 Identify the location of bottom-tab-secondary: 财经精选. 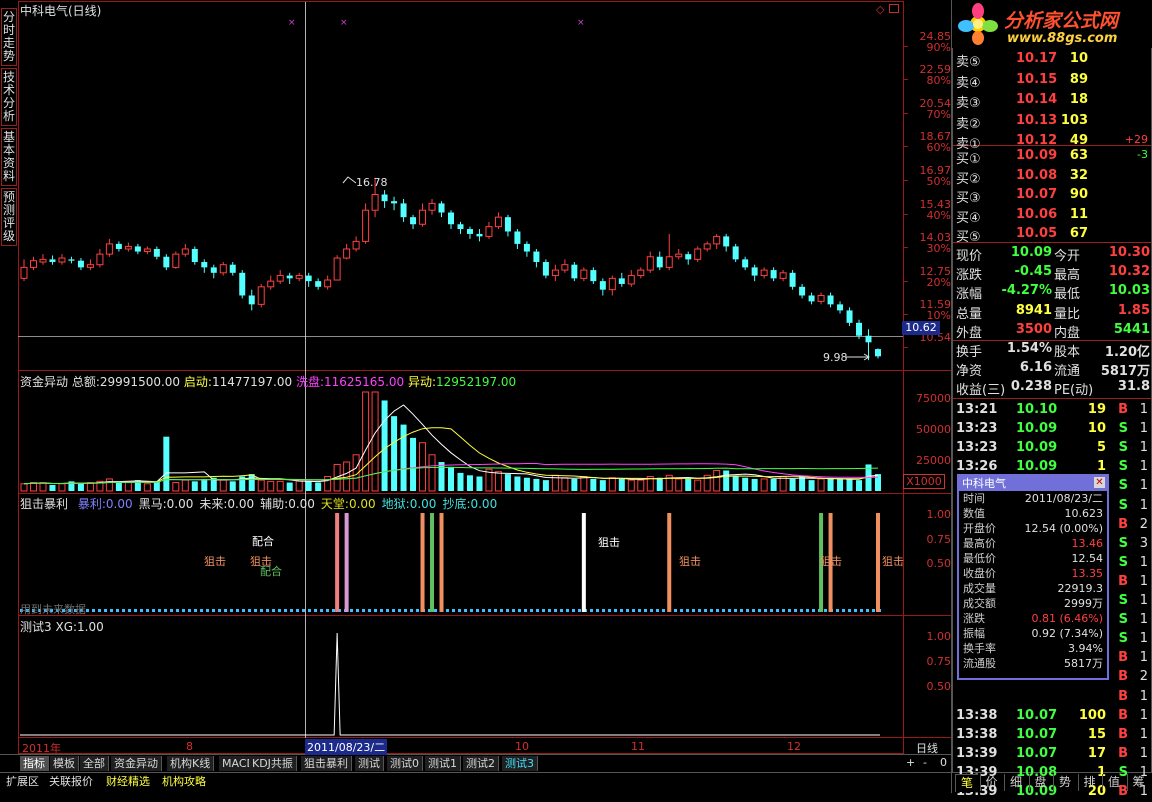
(128, 782).